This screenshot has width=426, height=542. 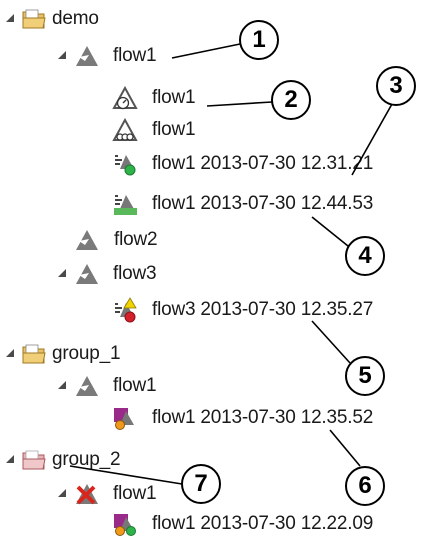 I want to click on tree-node-flow1-group1: flow1, so click(x=148, y=386).